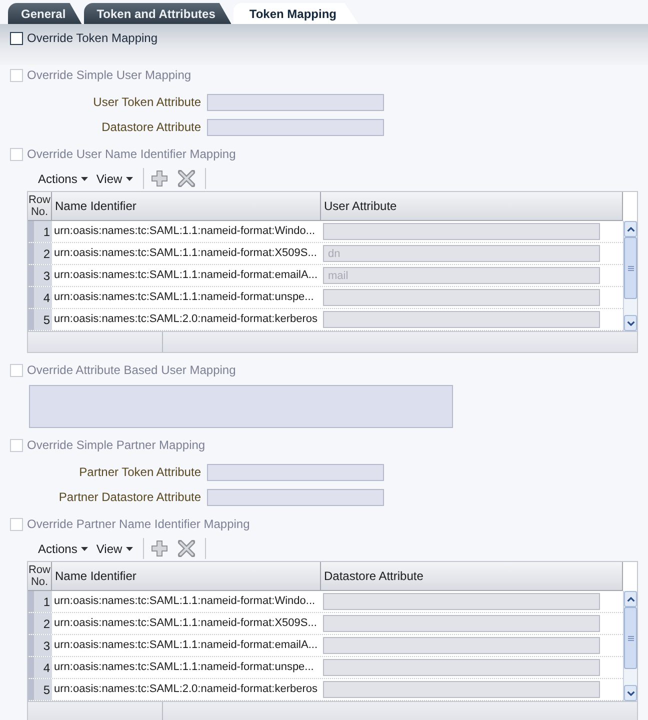 Image resolution: width=648 pixels, height=720 pixels. I want to click on checkbox-label: Override Token Mapping, so click(92, 38).